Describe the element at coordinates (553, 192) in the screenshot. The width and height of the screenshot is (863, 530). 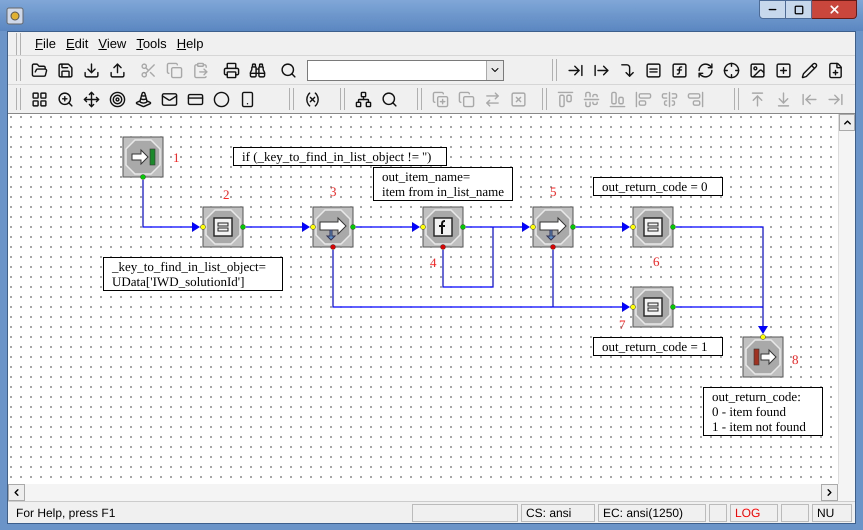
I see `node-number: 5` at that location.